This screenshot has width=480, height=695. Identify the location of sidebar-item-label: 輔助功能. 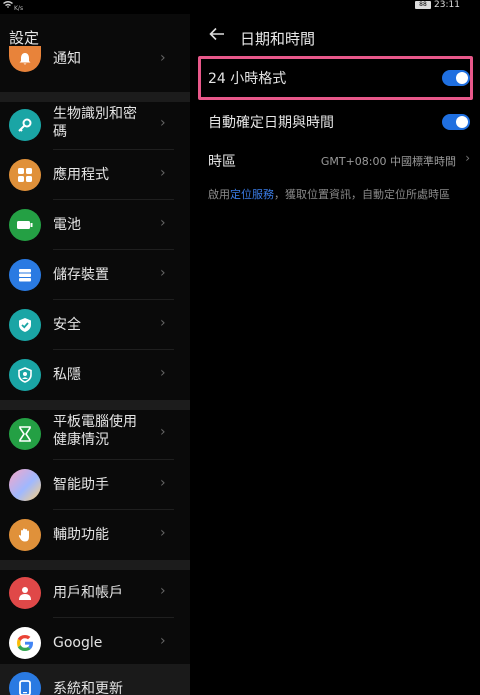
(81, 535).